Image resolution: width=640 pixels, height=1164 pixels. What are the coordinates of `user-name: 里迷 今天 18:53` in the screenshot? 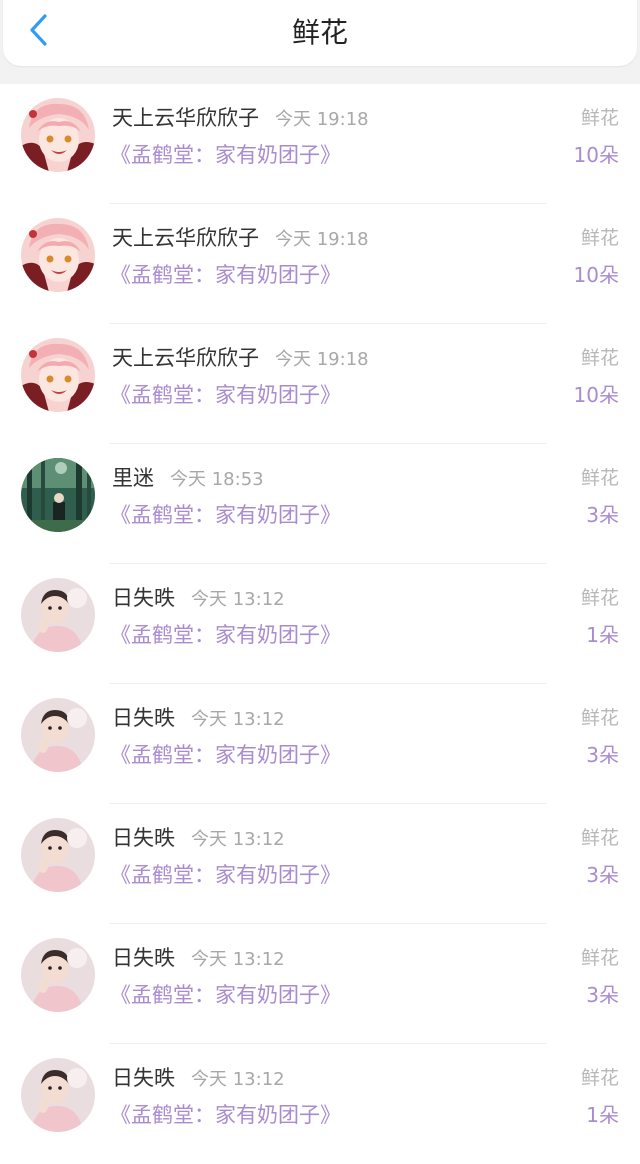 It's located at (188, 479).